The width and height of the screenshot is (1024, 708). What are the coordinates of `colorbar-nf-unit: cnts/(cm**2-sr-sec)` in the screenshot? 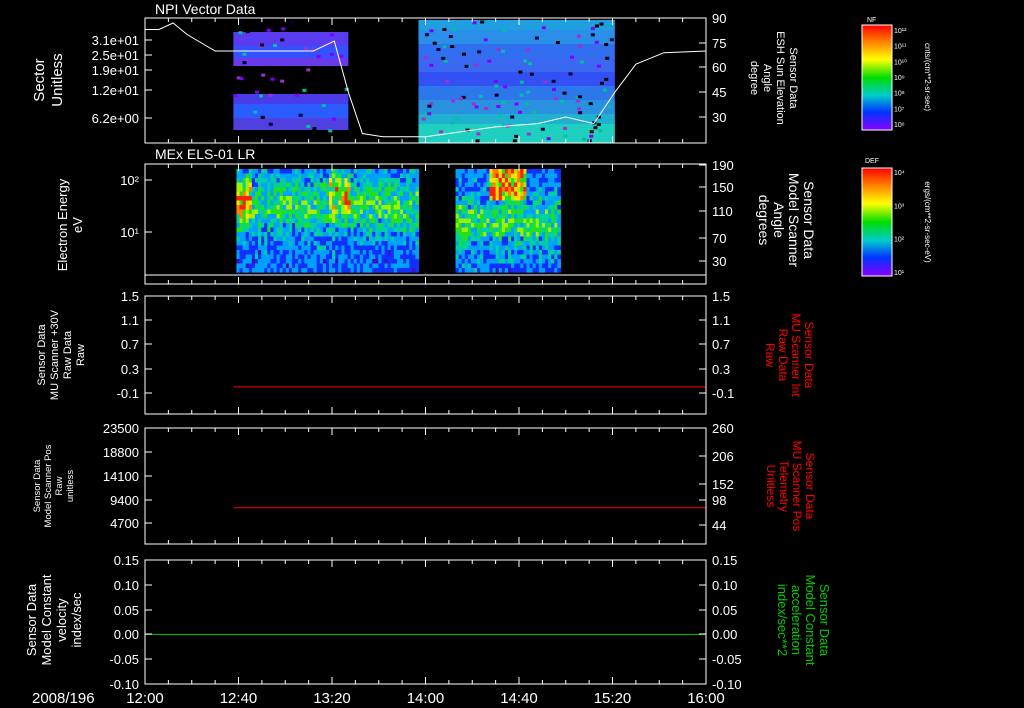 It's located at (927, 77).